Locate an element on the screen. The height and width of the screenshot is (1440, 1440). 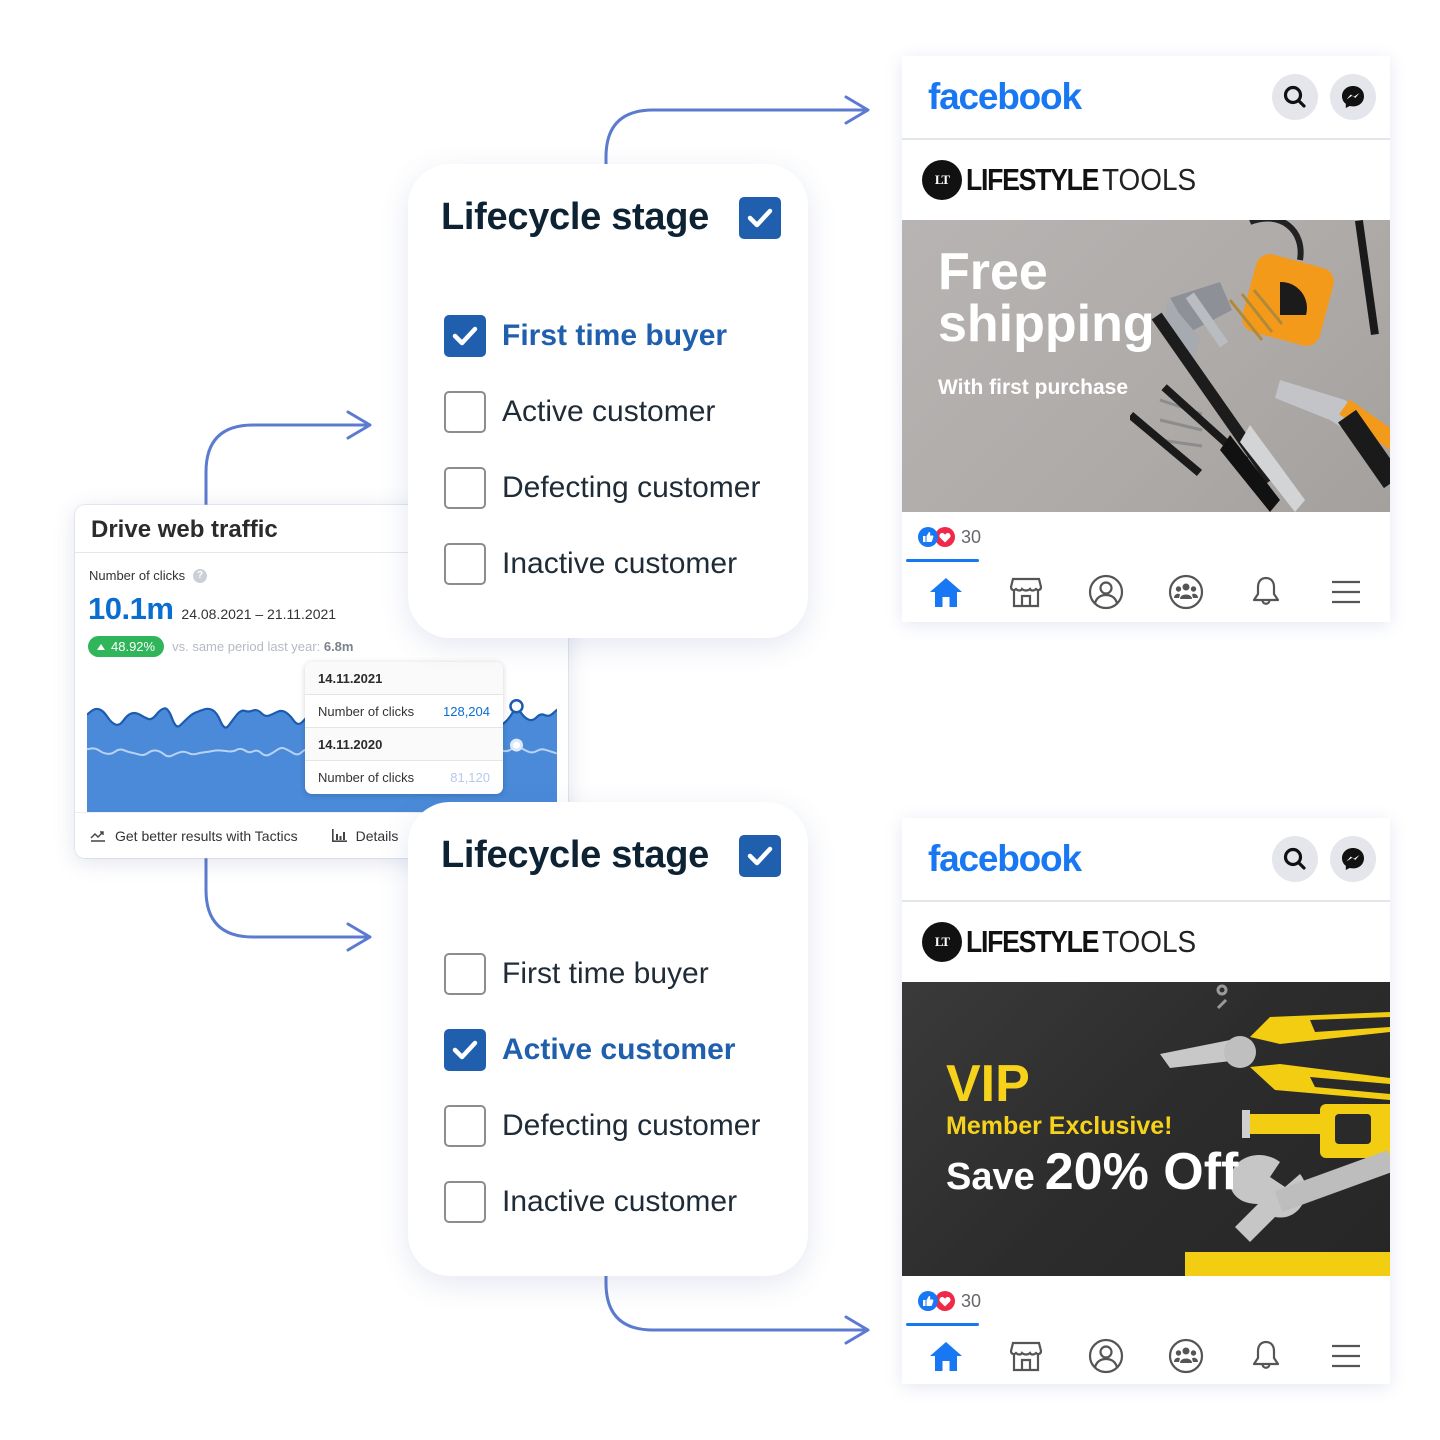
tooltip-current-value: 128,204 is located at coordinates (466, 711).